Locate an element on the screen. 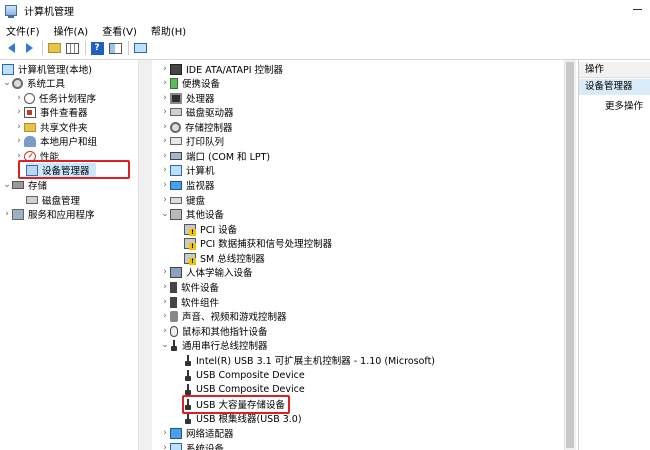 The height and width of the screenshot is (450, 650). scan-hardware-button is located at coordinates (140, 48).